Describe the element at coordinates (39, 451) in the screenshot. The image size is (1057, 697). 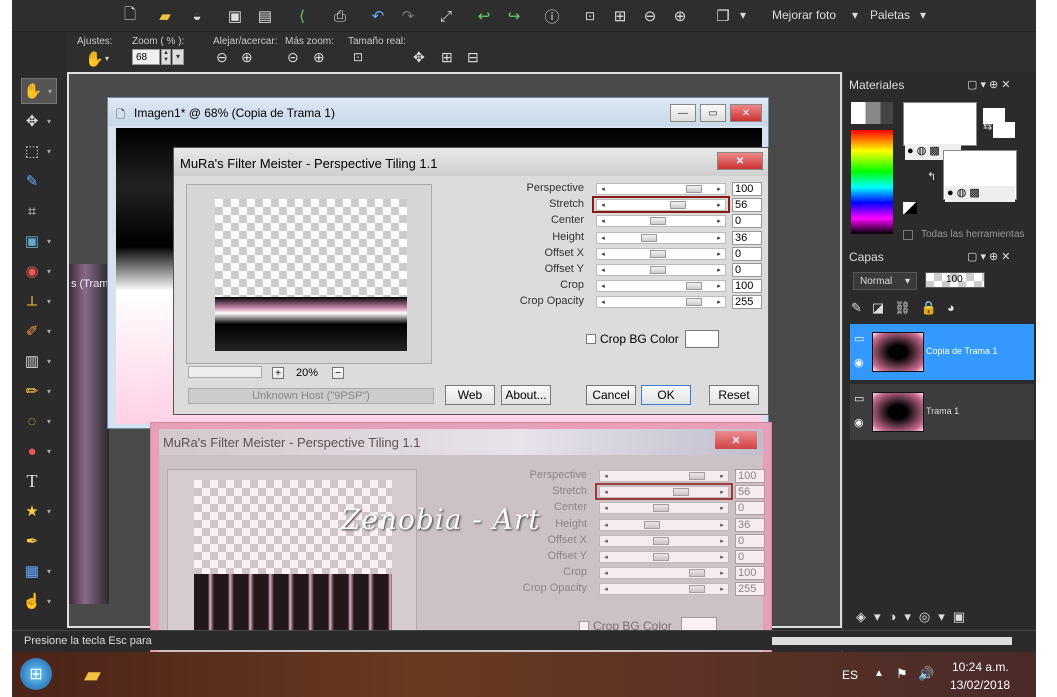
I see `tool-blur: ● ▾` at that location.